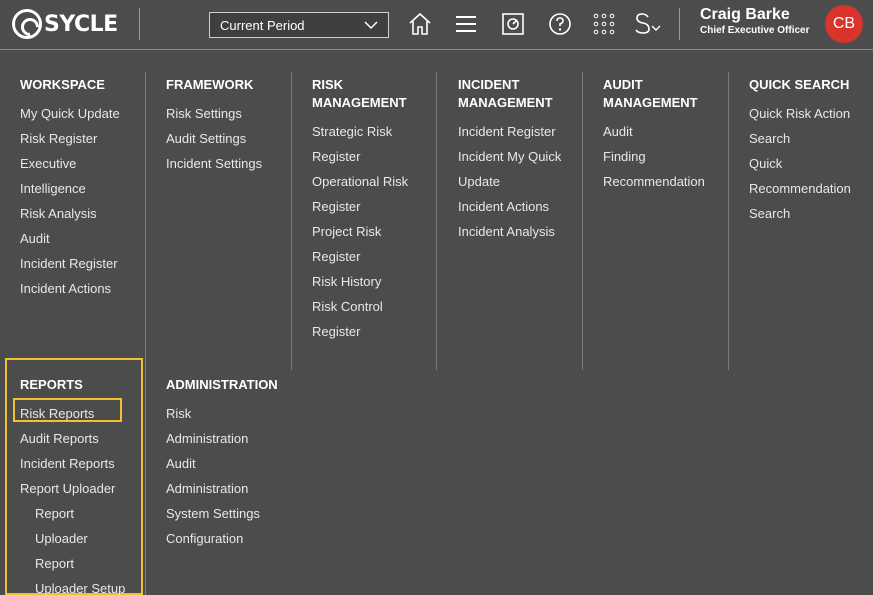  Describe the element at coordinates (214, 138) in the screenshot. I see `menu-item-audit-settings: Audit Settings` at that location.